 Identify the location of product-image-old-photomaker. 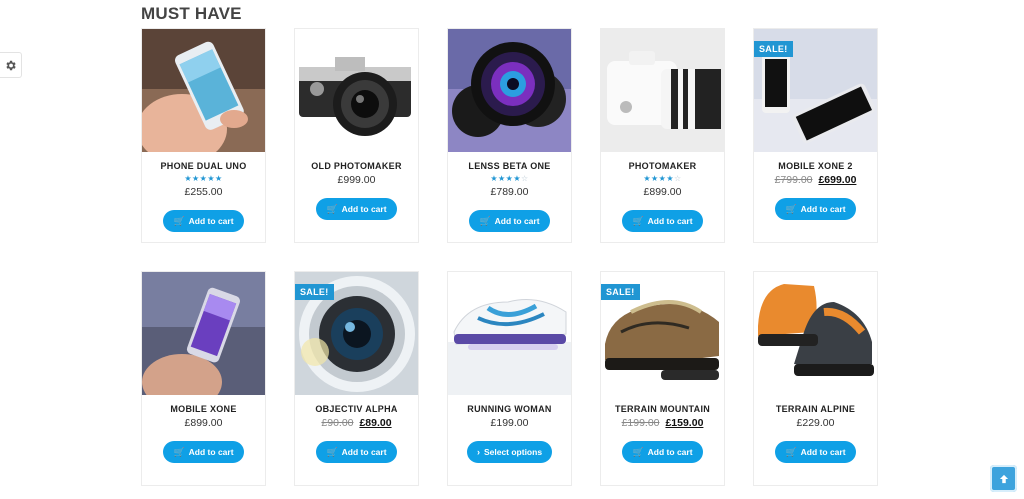
(356, 90).